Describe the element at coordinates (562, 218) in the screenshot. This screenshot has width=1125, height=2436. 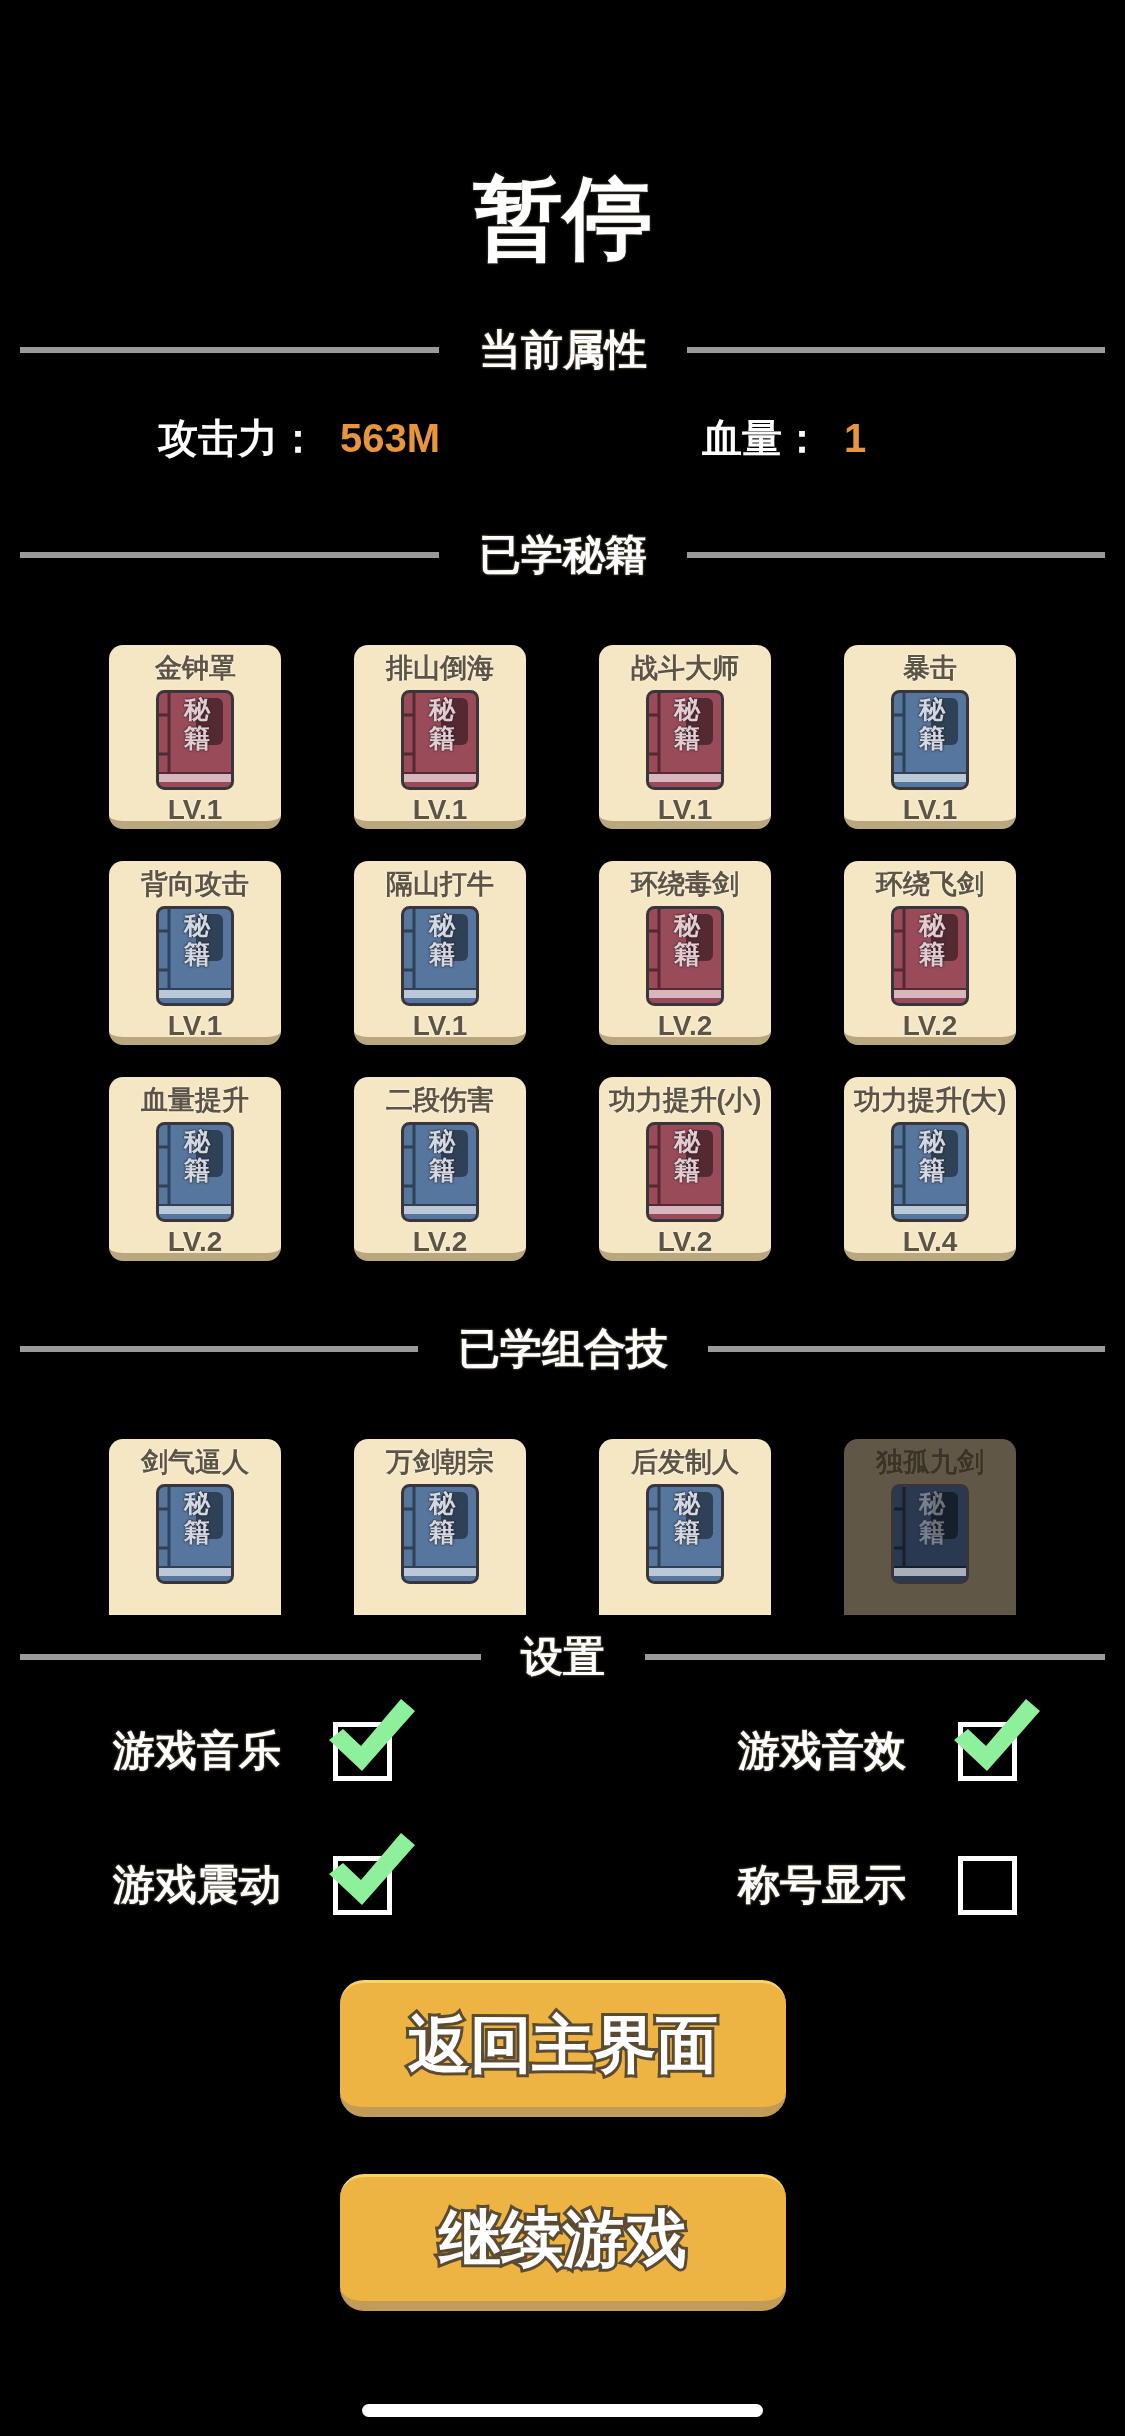
I see `page-title: 暂停` at that location.